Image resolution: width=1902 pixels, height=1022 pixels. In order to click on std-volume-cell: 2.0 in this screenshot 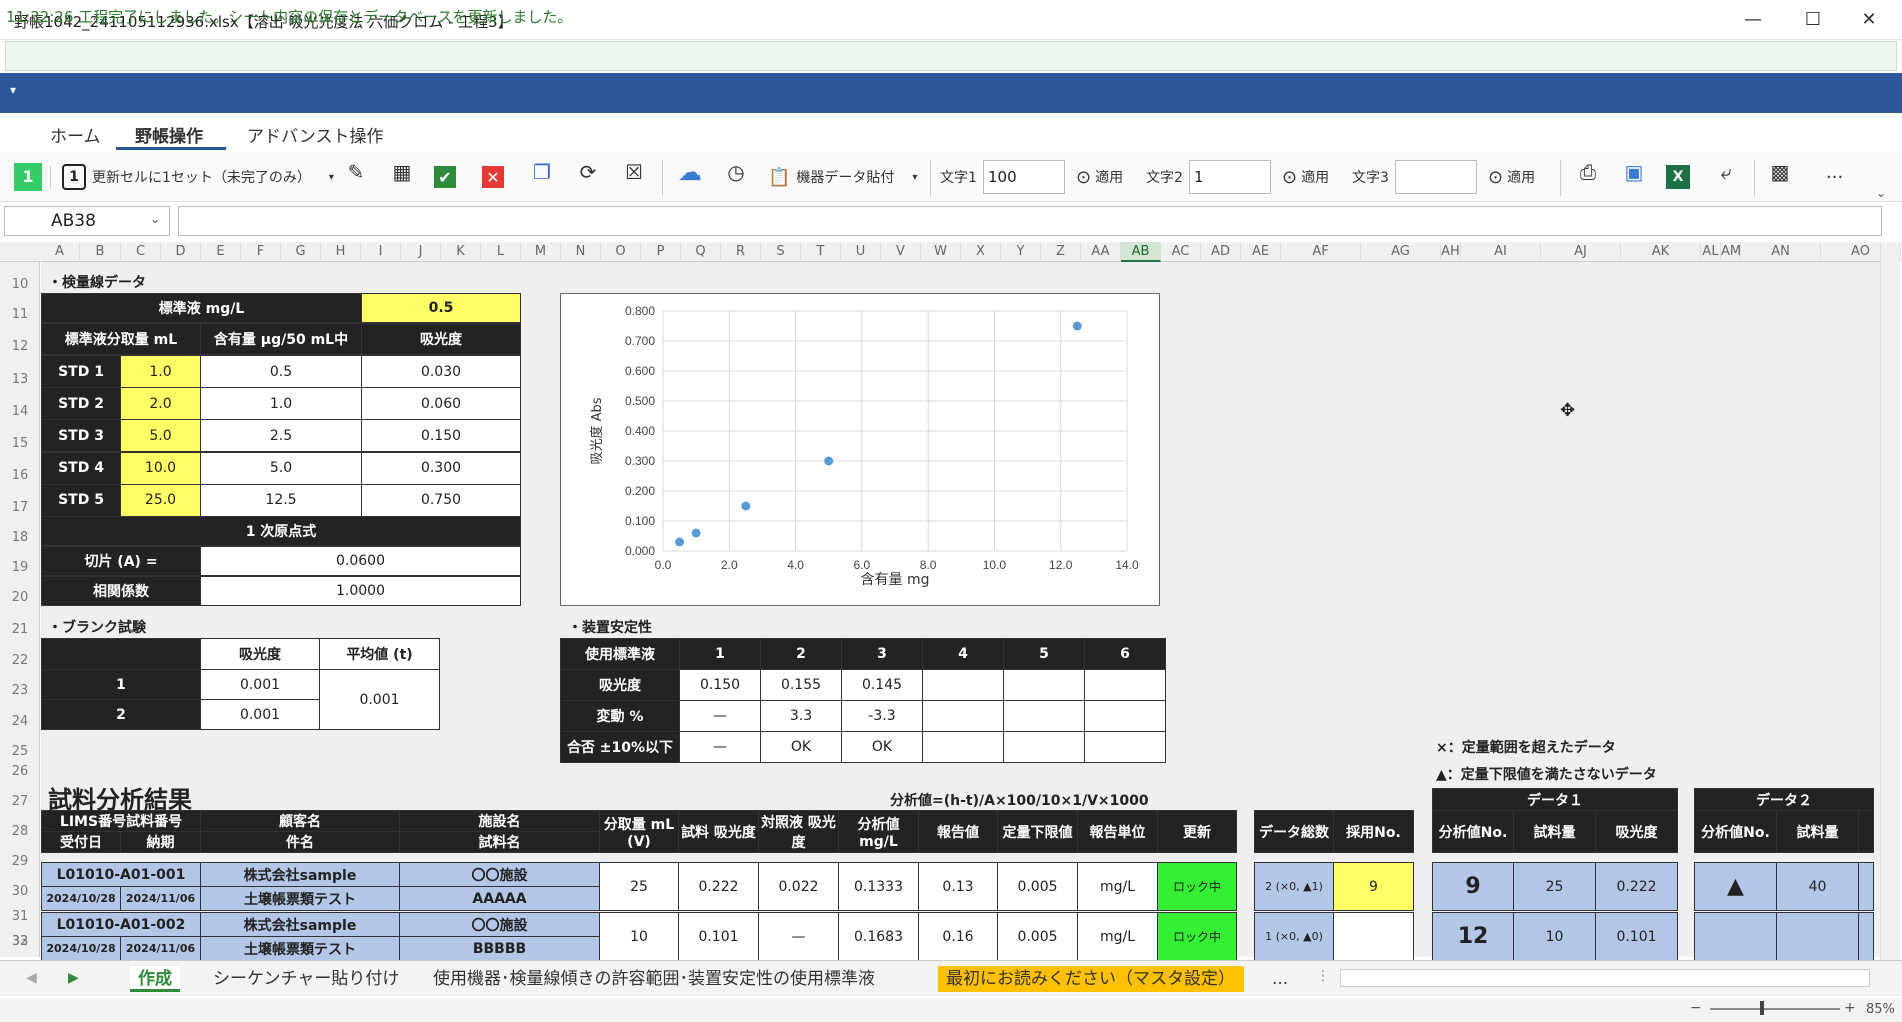, I will do `click(160, 404)`.